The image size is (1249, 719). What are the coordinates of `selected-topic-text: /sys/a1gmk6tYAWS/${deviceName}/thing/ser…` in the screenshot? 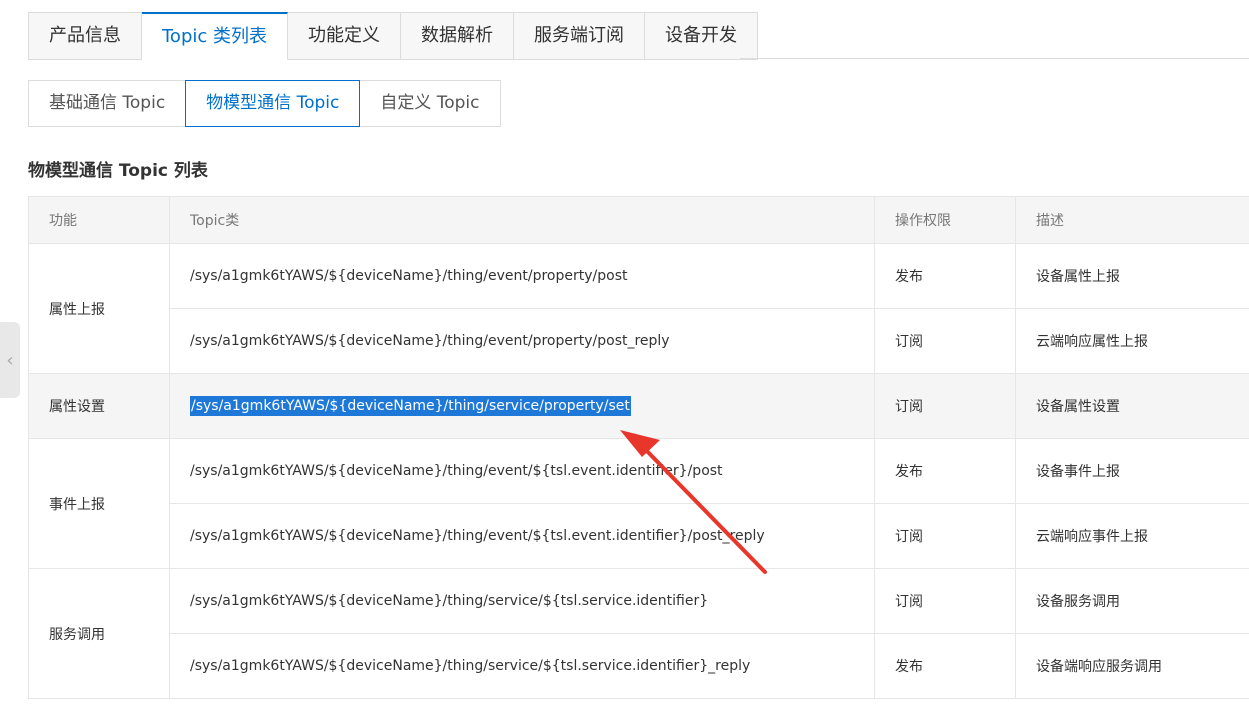 It's located at (410, 406).